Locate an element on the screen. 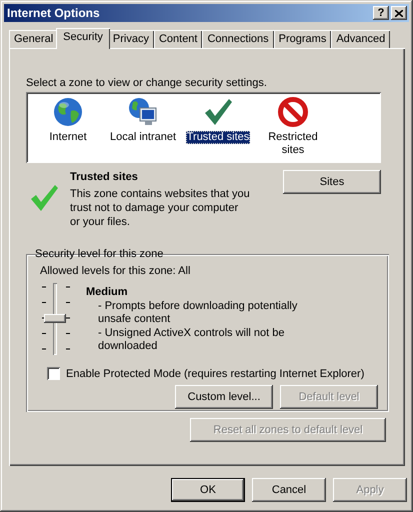  tab: Privacy is located at coordinates (131, 39).